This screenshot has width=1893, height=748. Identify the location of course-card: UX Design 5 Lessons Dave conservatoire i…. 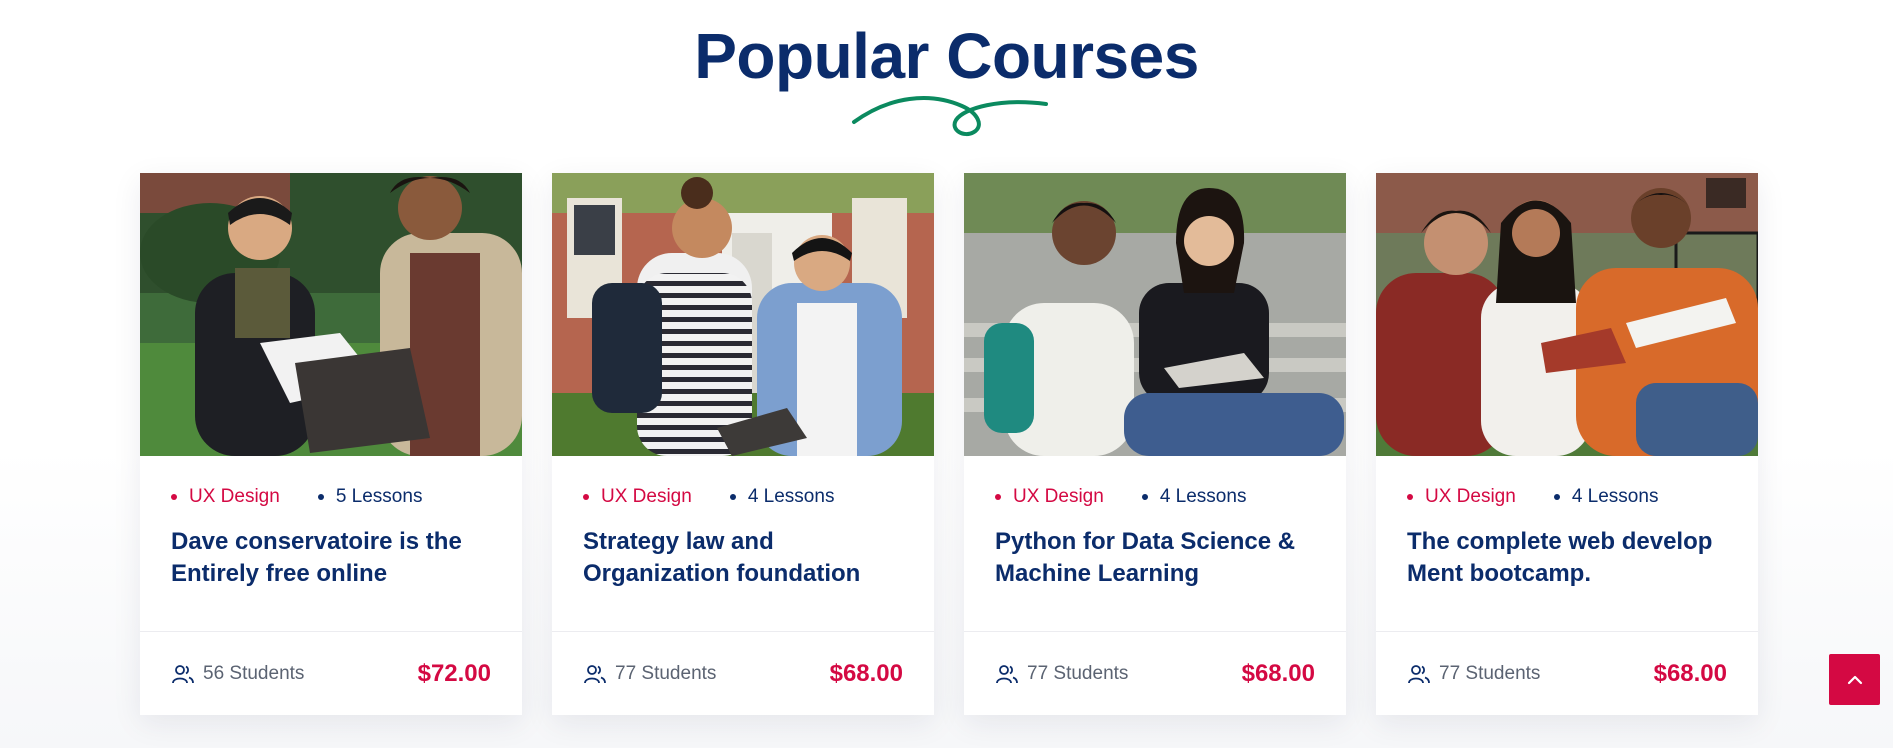
(331, 444).